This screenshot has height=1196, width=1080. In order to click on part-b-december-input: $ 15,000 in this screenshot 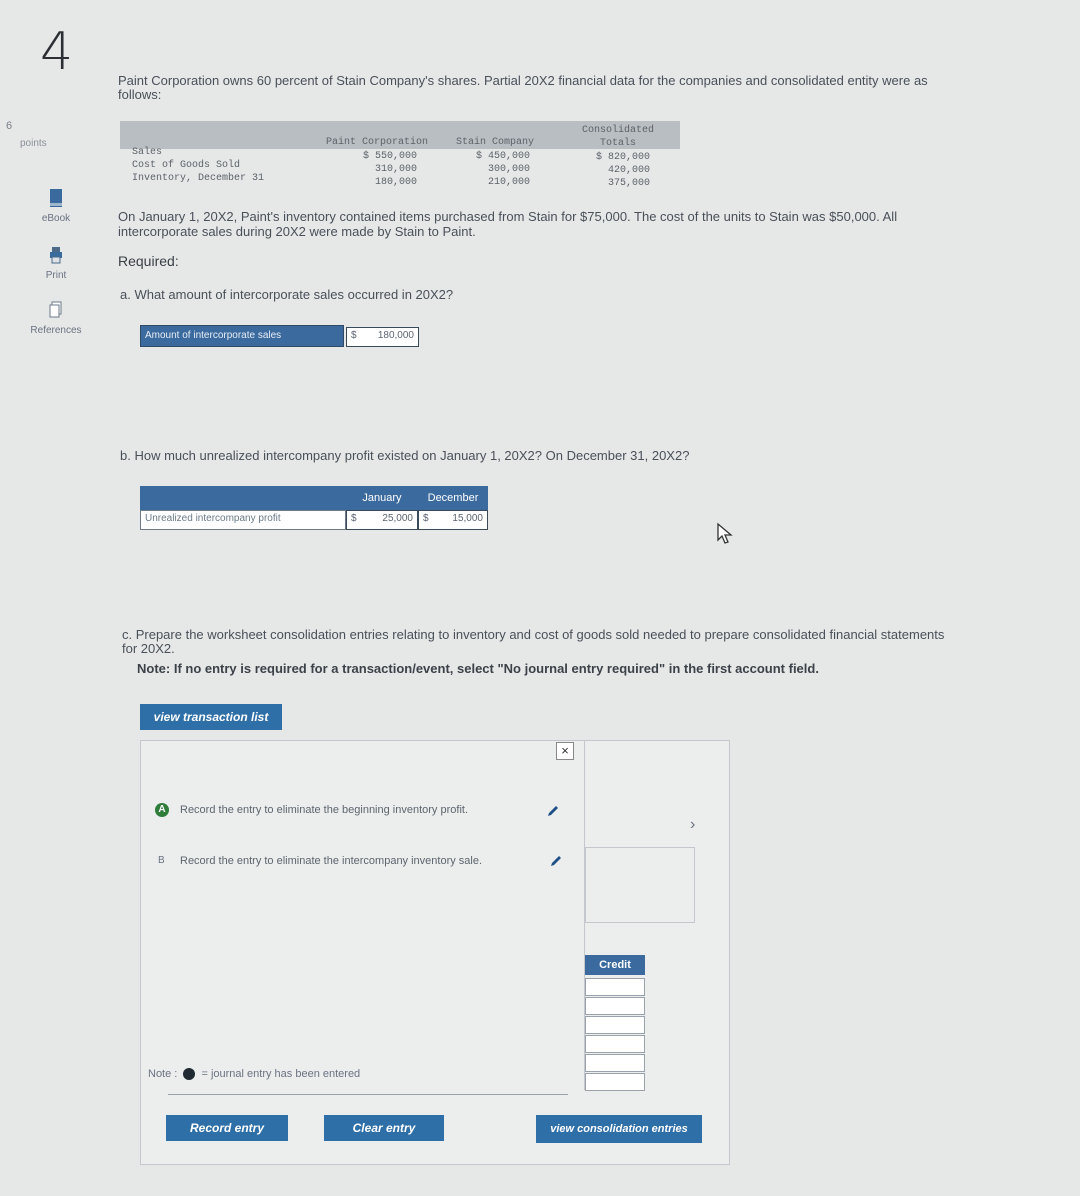, I will do `click(453, 520)`.